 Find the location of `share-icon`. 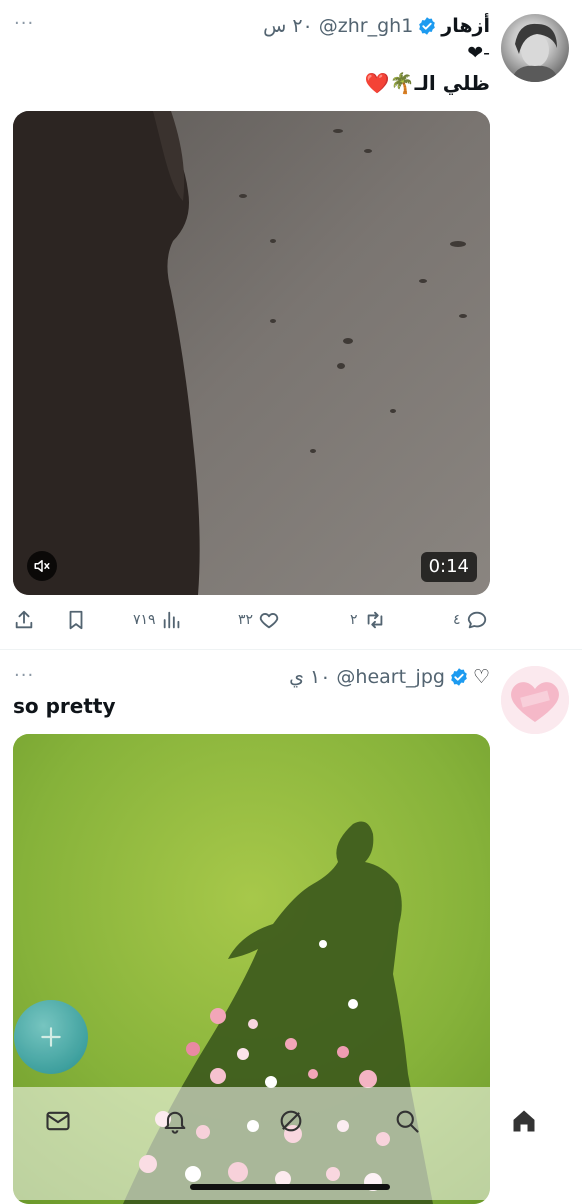

share-icon is located at coordinates (24, 619).